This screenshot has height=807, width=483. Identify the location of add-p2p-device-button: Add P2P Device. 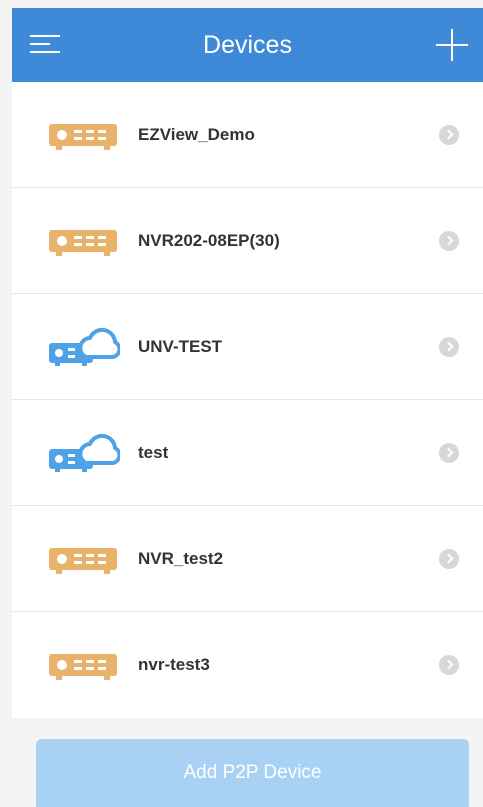
(252, 773).